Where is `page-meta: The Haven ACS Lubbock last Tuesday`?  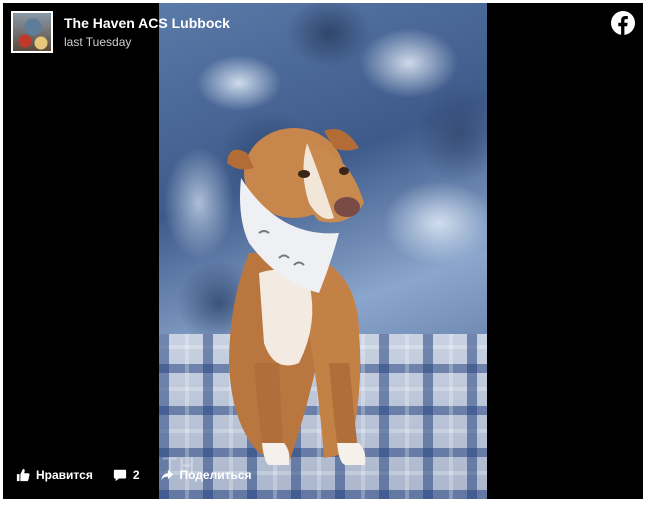 page-meta: The Haven ACS Lubbock last Tuesday is located at coordinates (147, 32).